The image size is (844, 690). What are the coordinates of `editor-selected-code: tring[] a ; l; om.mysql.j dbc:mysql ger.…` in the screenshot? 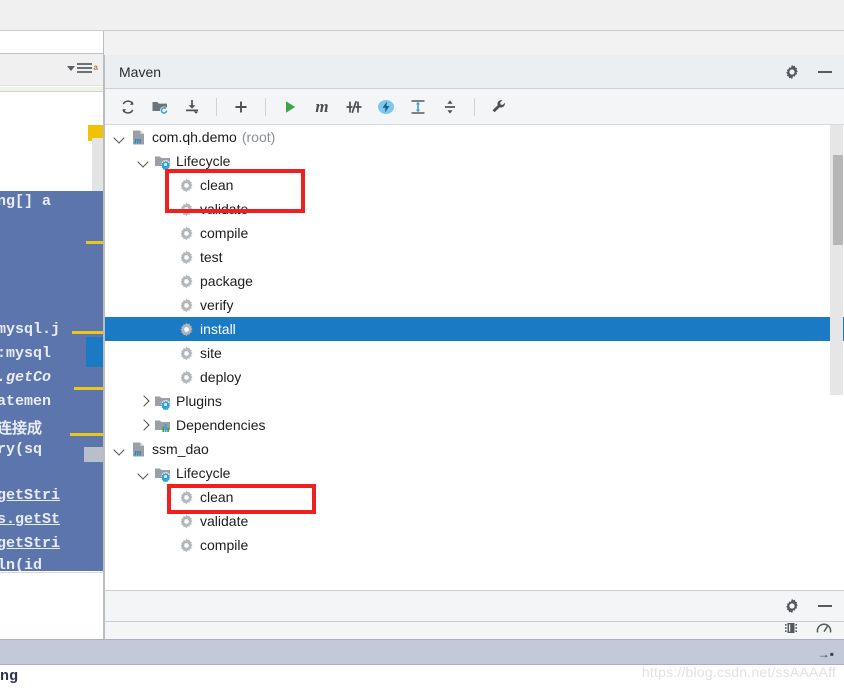 It's located at (52, 381).